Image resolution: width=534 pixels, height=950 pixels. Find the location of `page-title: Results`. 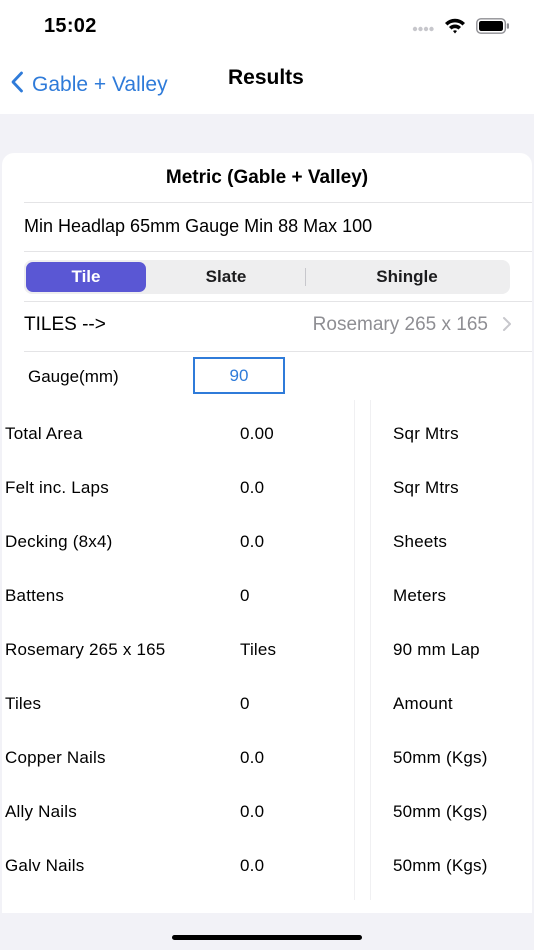

page-title: Results is located at coordinates (266, 77).